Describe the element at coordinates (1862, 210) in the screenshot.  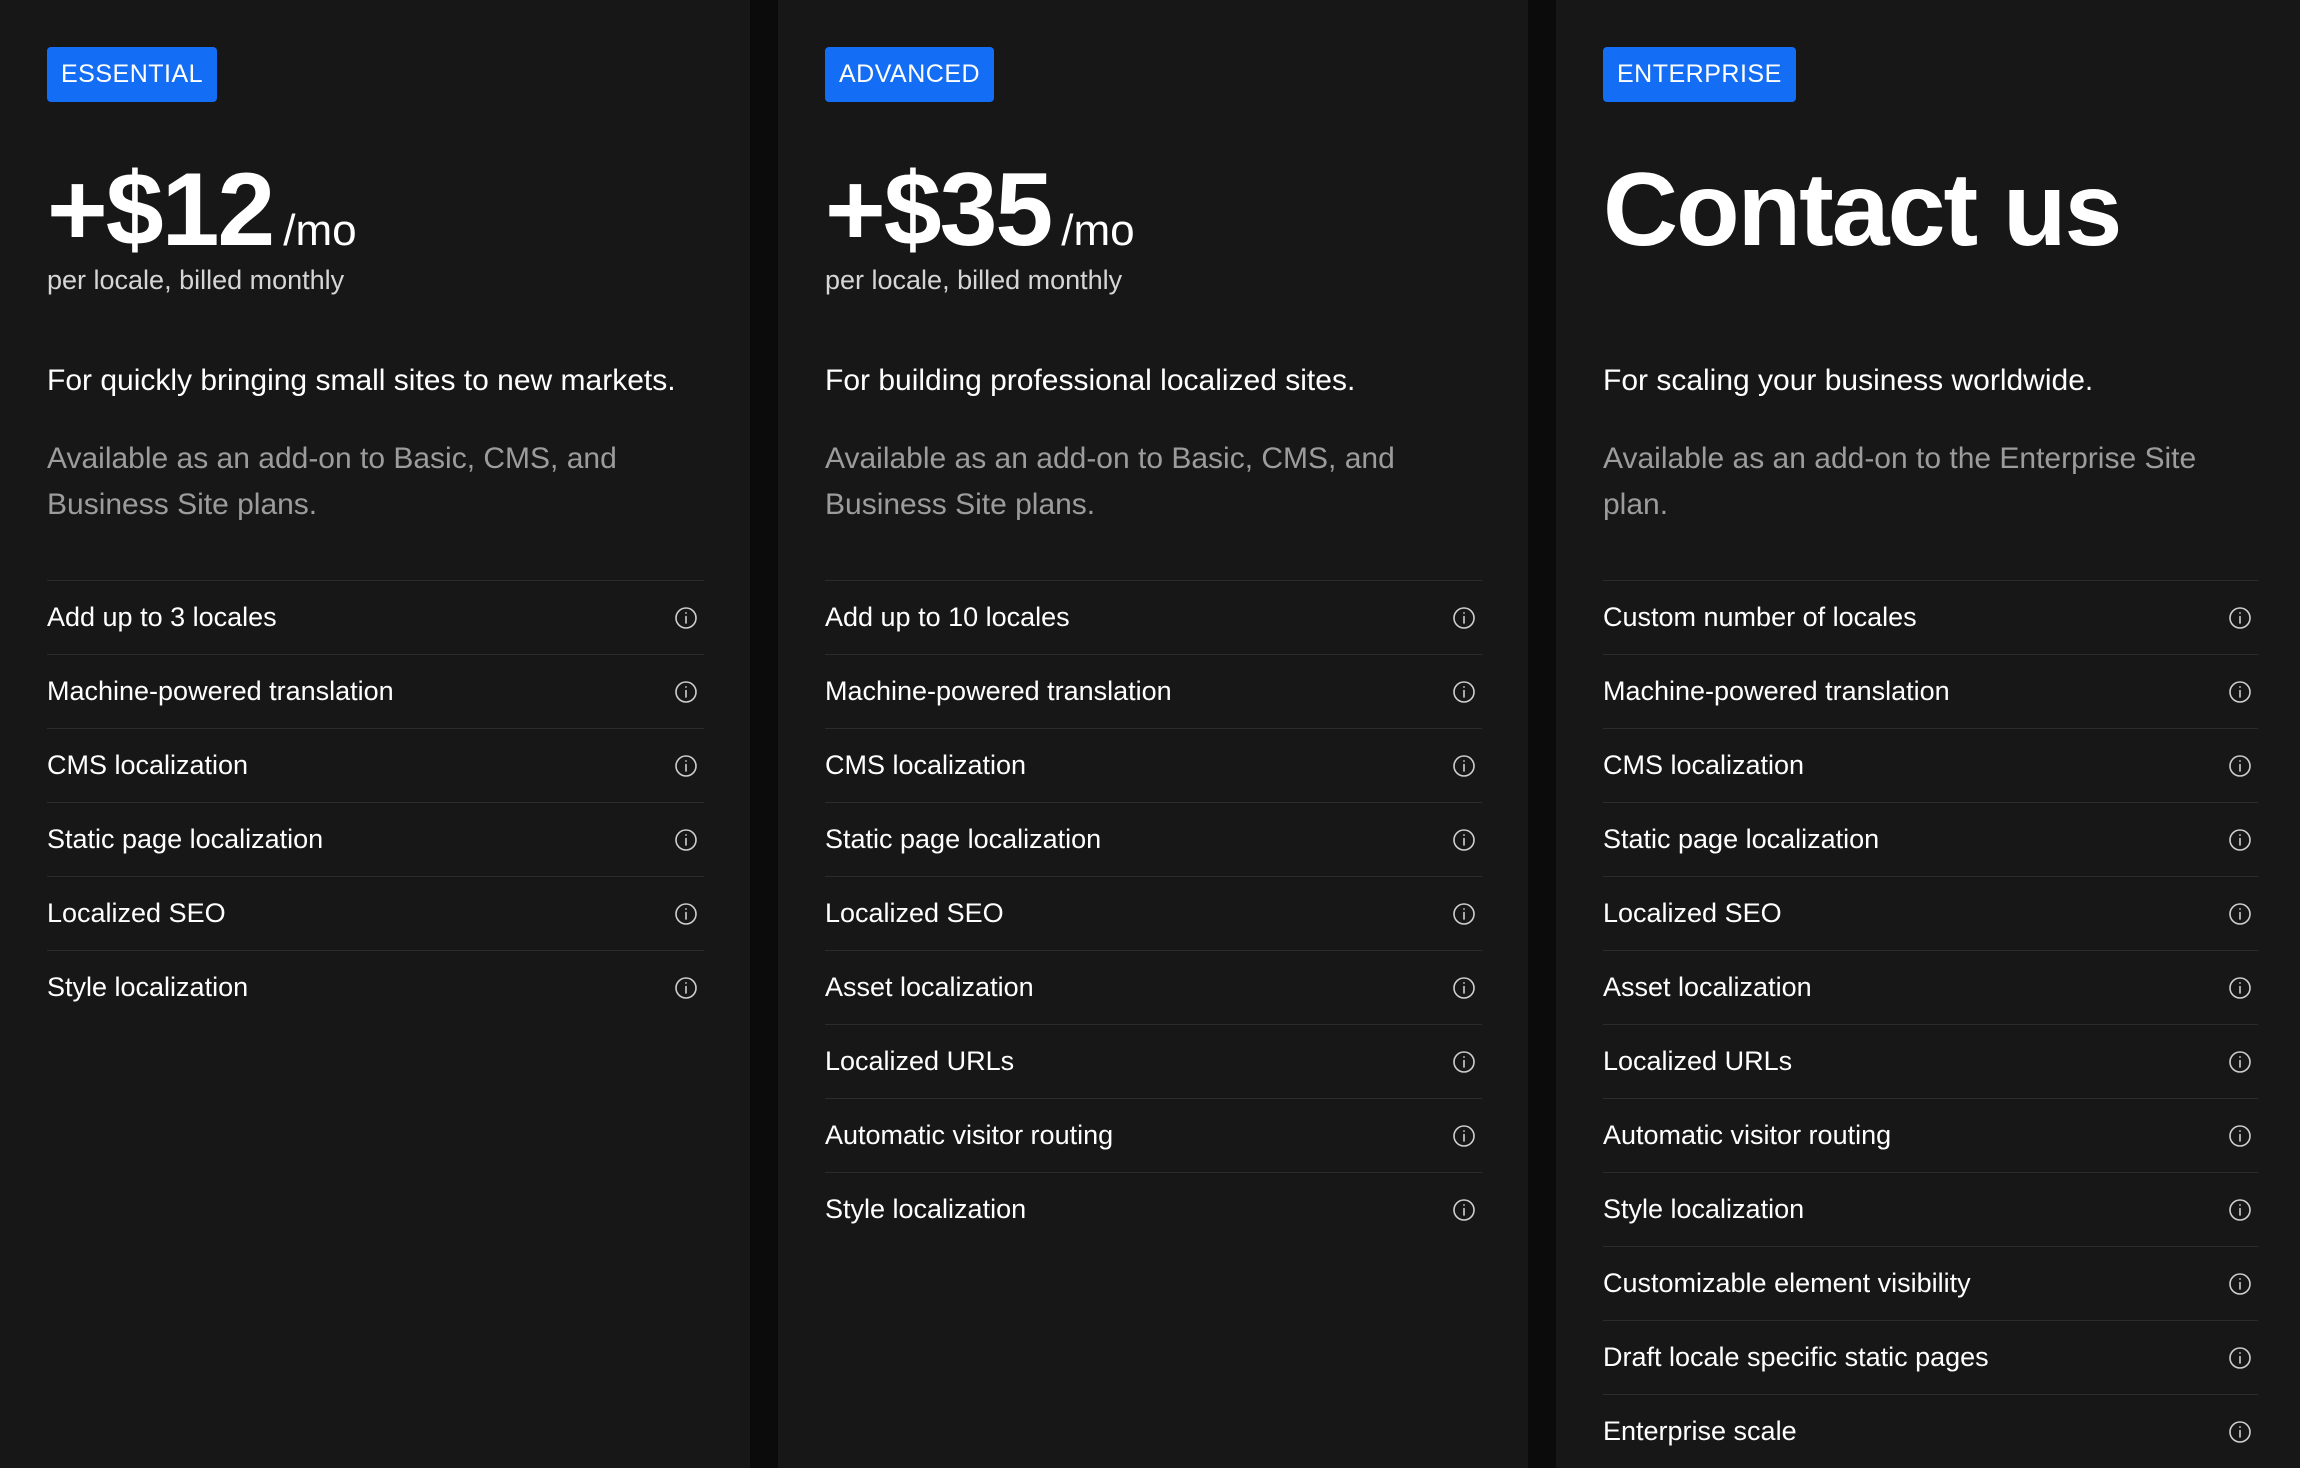
I see `plan-price: Contact us` at that location.